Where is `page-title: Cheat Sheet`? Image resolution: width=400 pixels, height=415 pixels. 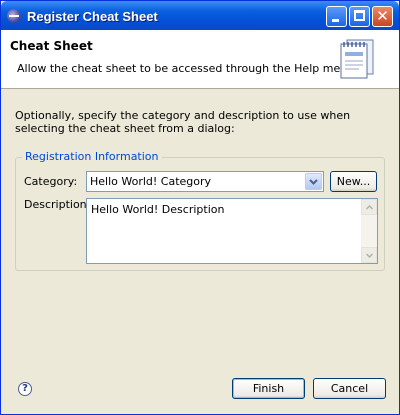
page-title: Cheat Sheet is located at coordinates (51, 46).